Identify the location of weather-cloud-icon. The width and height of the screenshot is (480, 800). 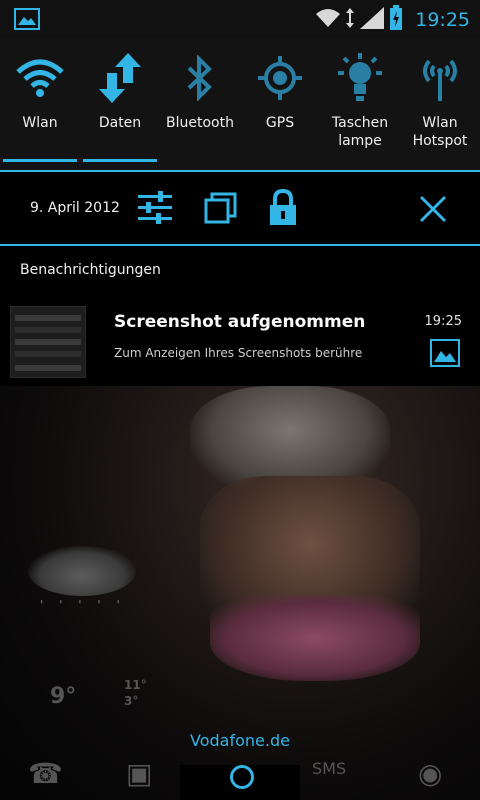
(82, 571).